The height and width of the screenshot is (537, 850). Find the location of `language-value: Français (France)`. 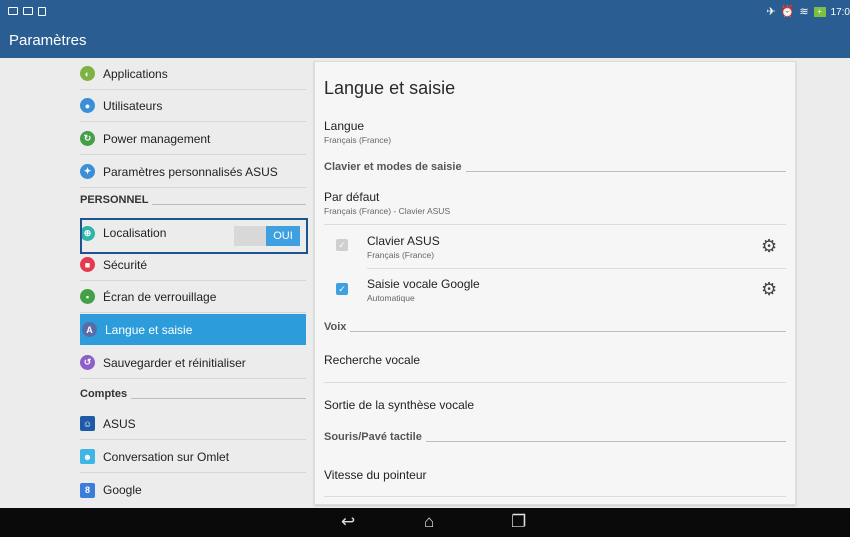

language-value: Français (France) is located at coordinates (358, 140).